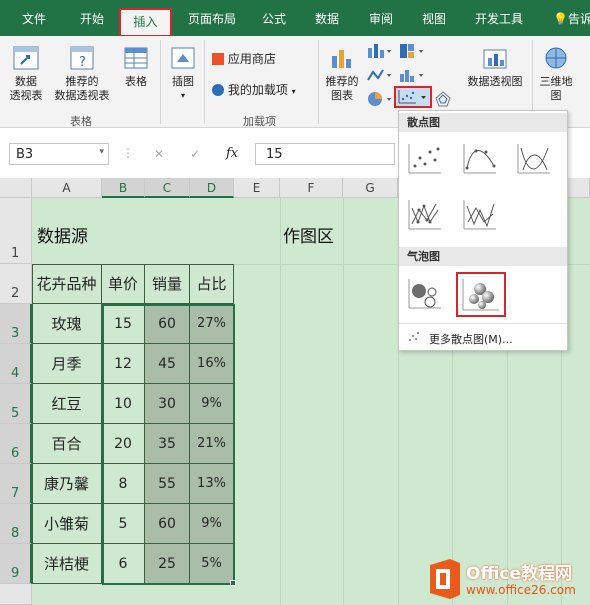 This screenshot has height=605, width=590. Describe the element at coordinates (556, 73) in the screenshot. I see `3d-map-button: 三维地 图` at that location.